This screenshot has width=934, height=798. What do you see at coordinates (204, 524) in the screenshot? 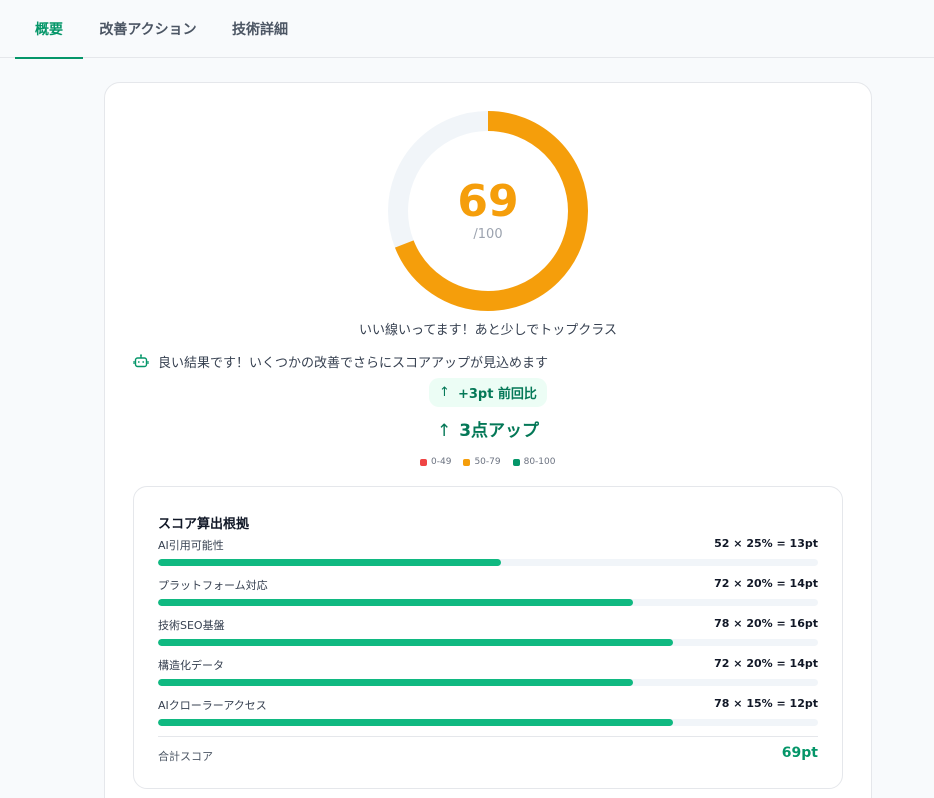
I see `score-basis-title: スコア算出根拠` at bounding box center [204, 524].